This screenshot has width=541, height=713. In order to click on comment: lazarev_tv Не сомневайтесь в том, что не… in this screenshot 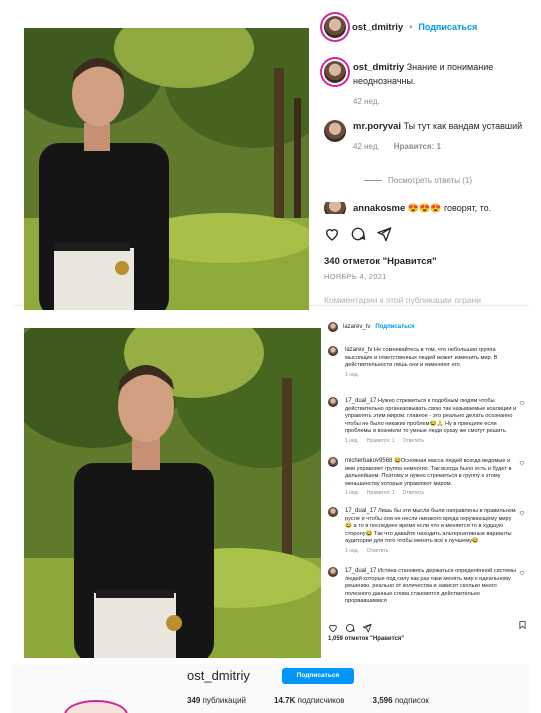, I will do `click(423, 362)`.